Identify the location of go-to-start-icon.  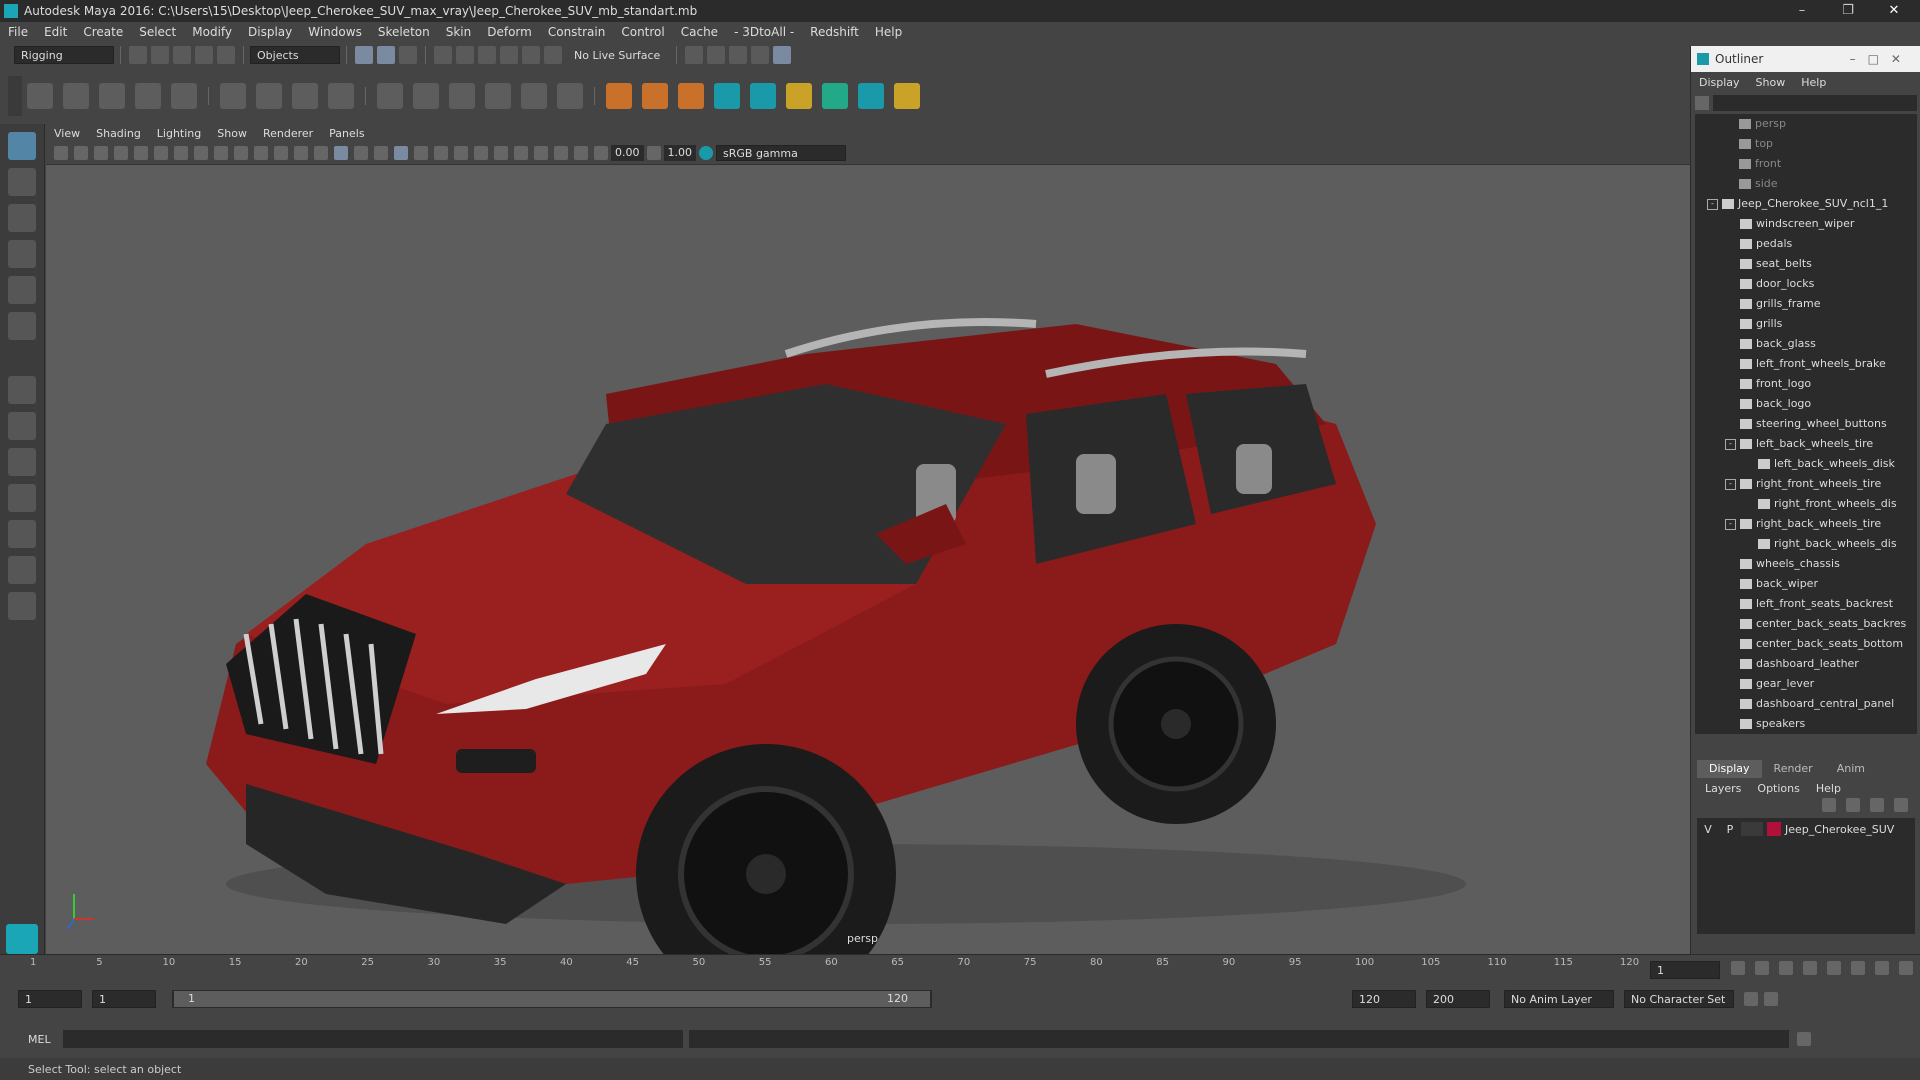
(1738, 968).